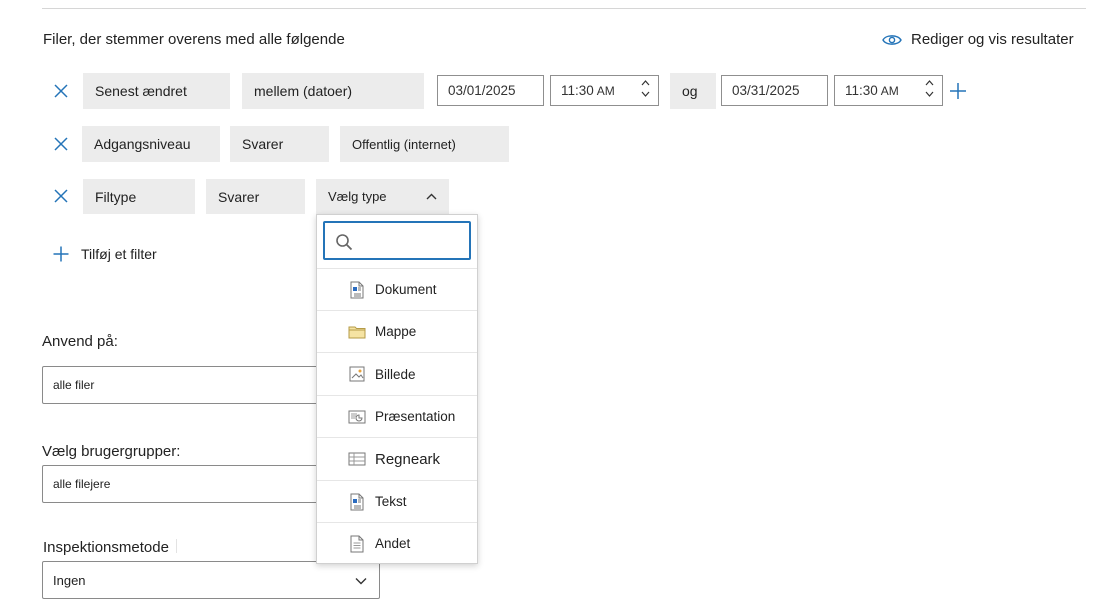  I want to click on add-filter-button: Tilføj et filter, so click(105, 254).